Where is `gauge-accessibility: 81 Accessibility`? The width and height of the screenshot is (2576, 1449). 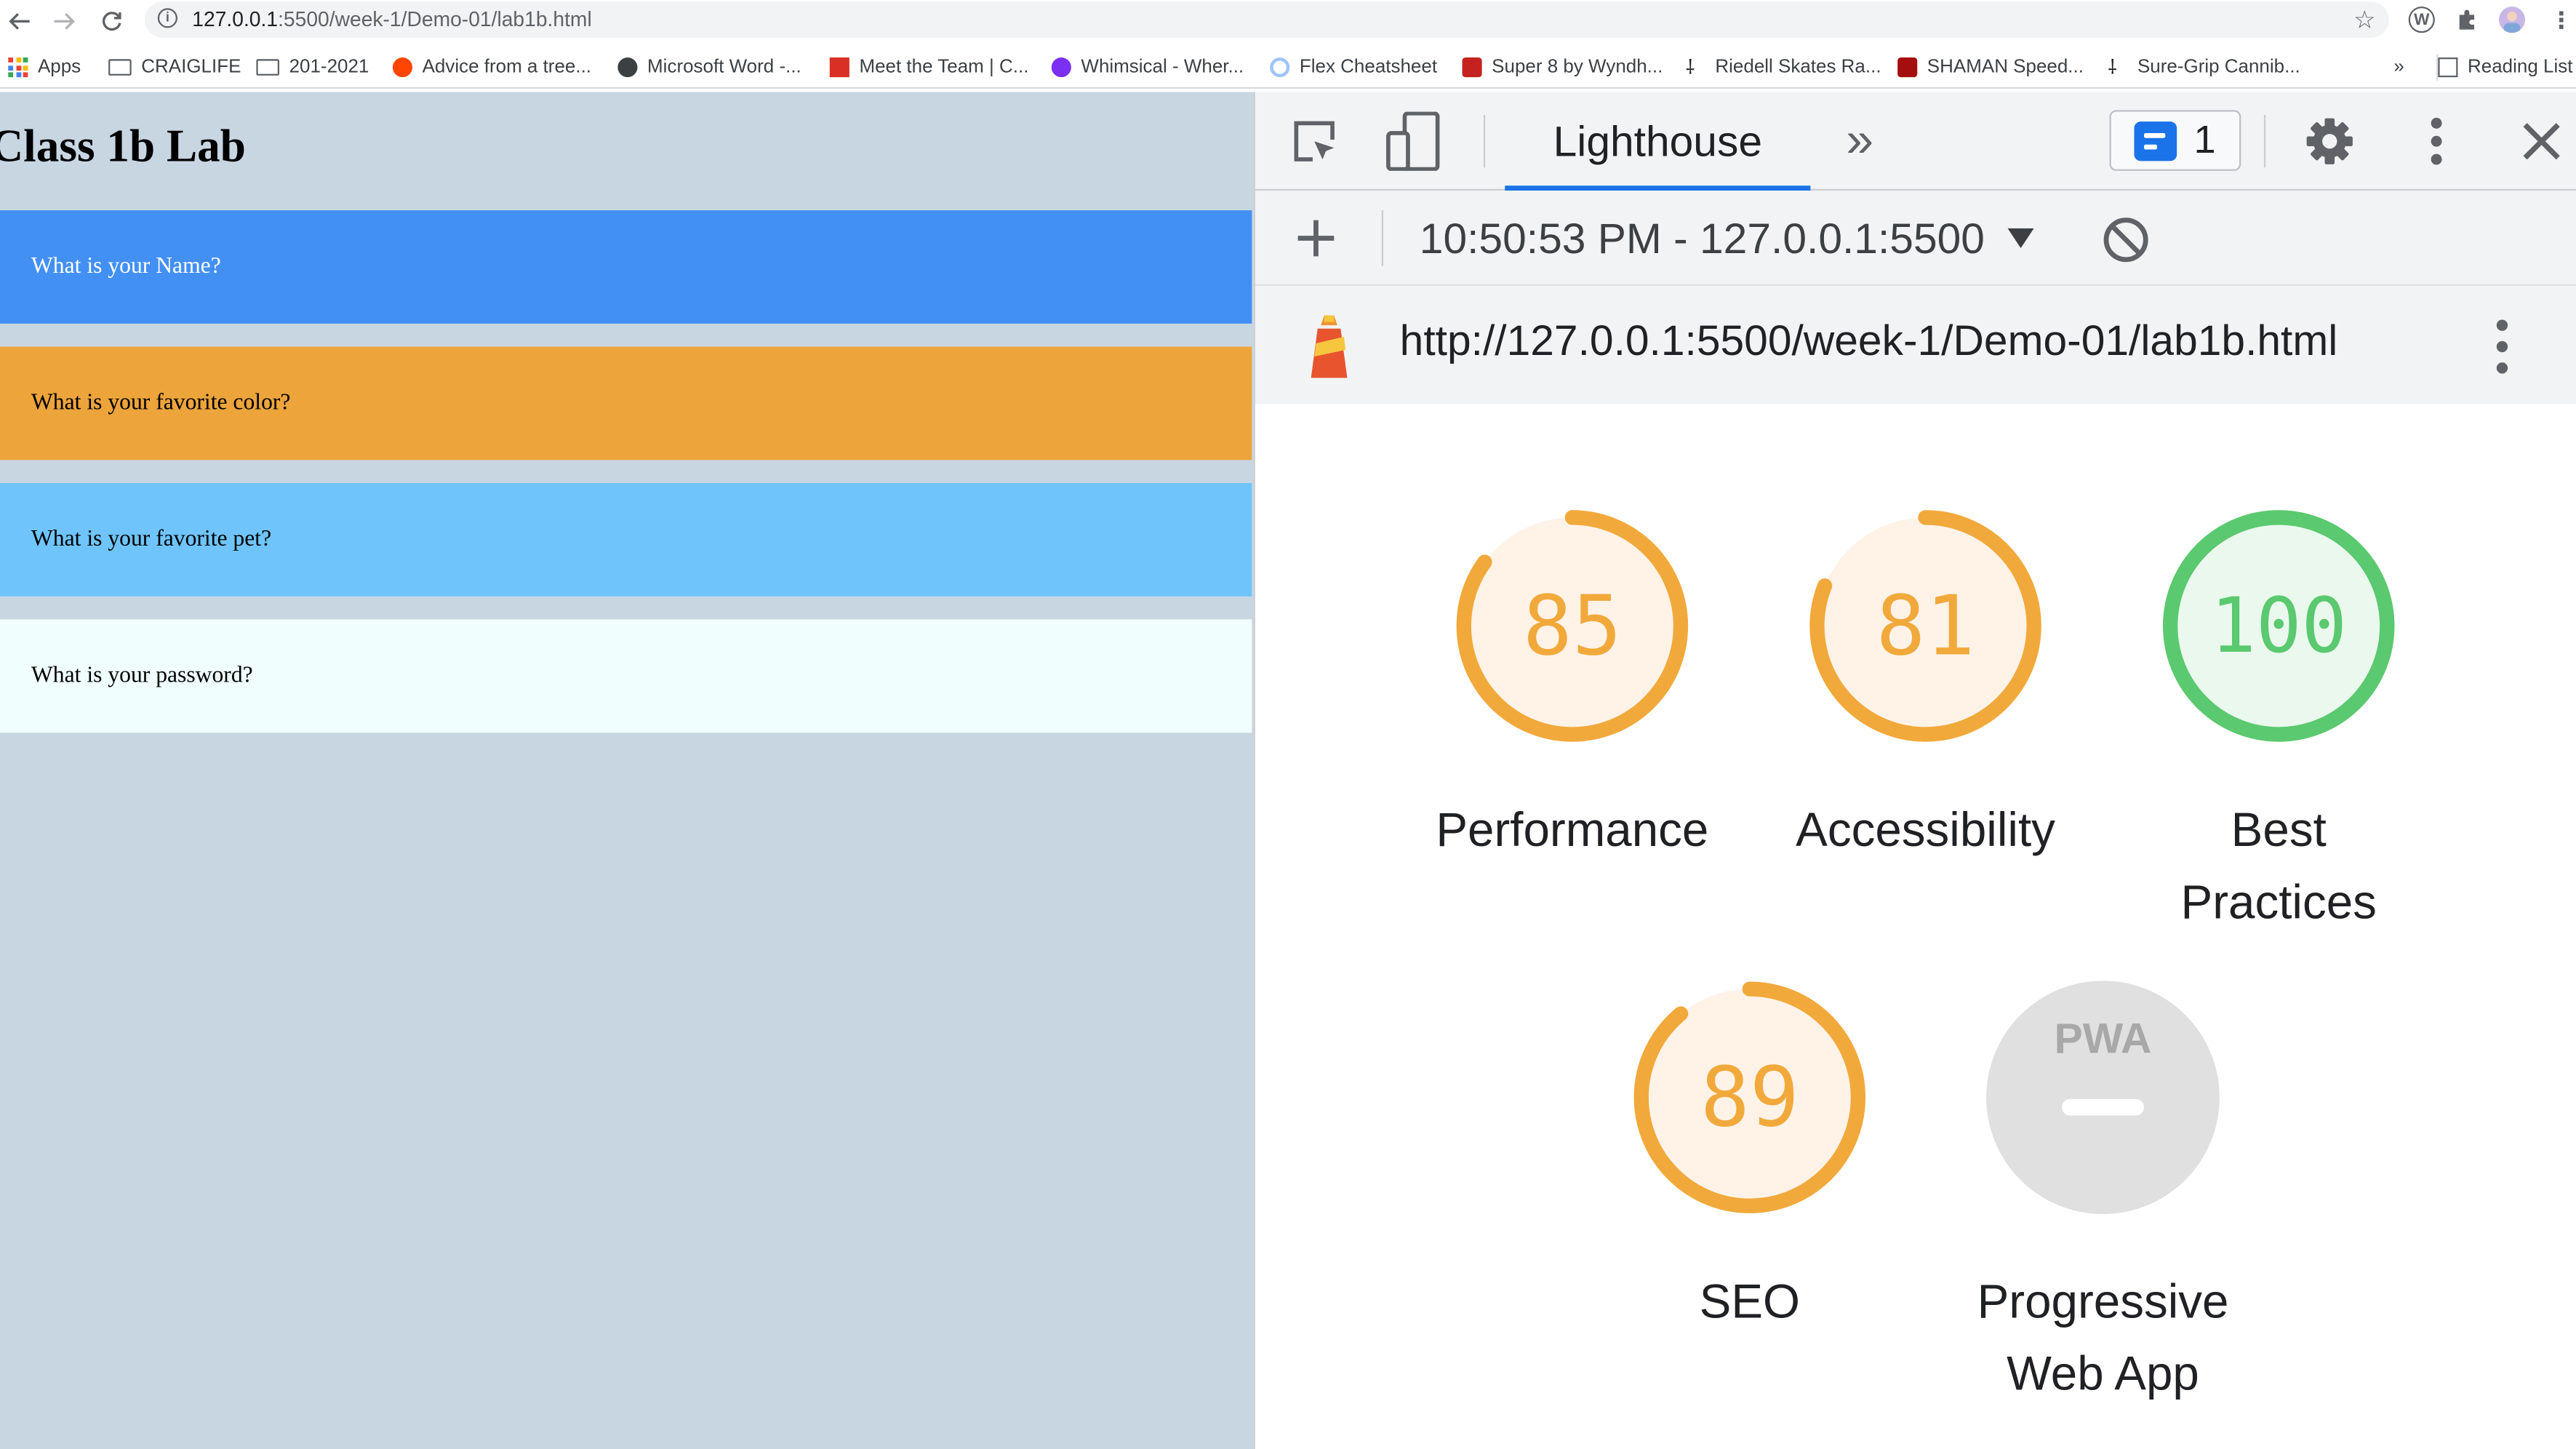 gauge-accessibility: 81 Accessibility is located at coordinates (1925, 685).